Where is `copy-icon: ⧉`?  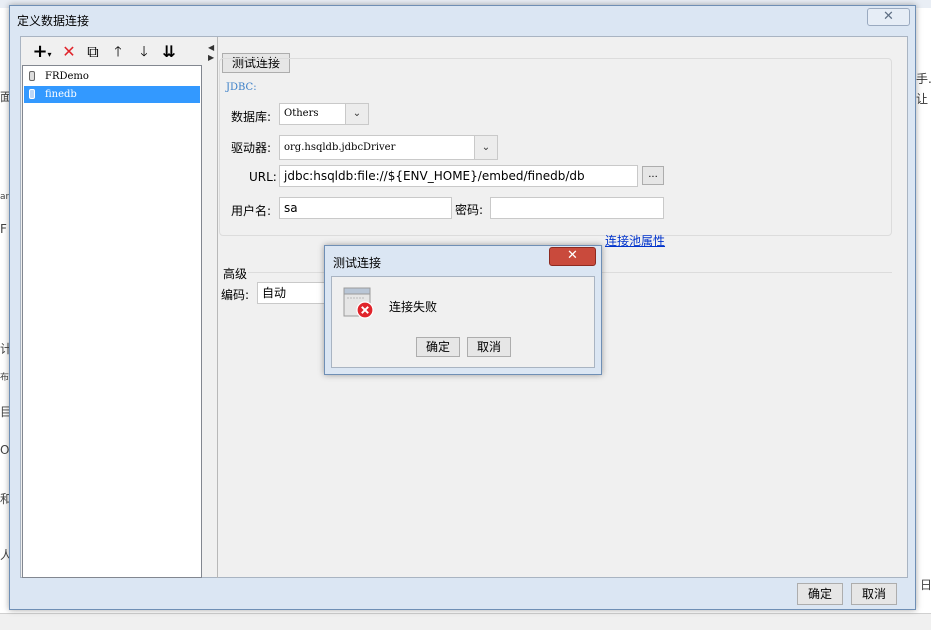
copy-icon: ⧉ is located at coordinates (93, 51).